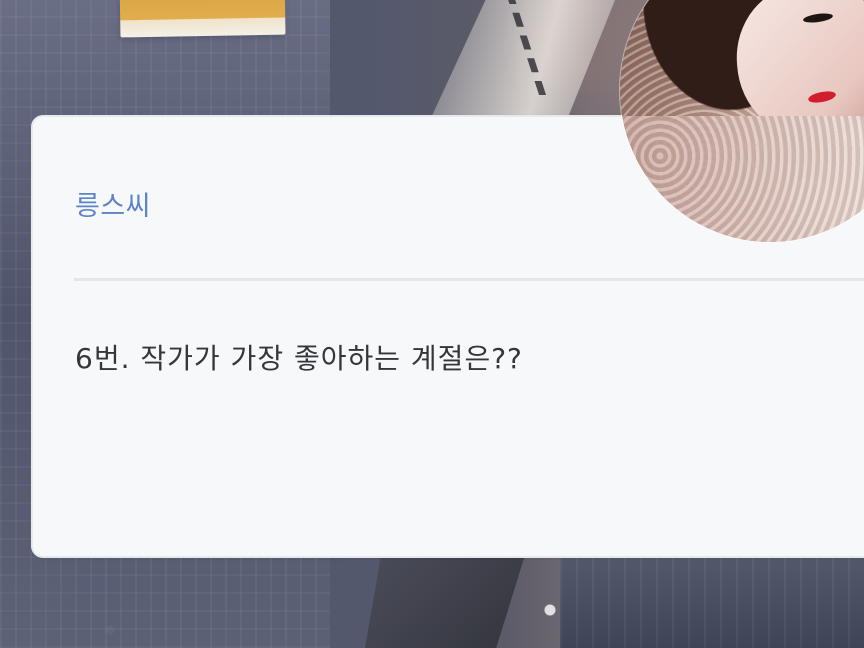 The width and height of the screenshot is (864, 648). What do you see at coordinates (742, 179) in the screenshot?
I see `avatar-clothing` at bounding box center [742, 179].